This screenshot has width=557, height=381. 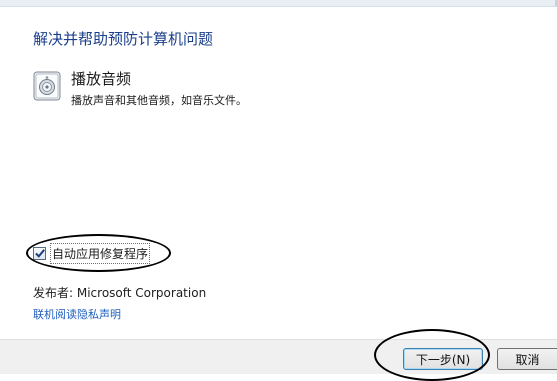 What do you see at coordinates (98, 253) in the screenshot?
I see `annotation-circle-checkbox` at bounding box center [98, 253].